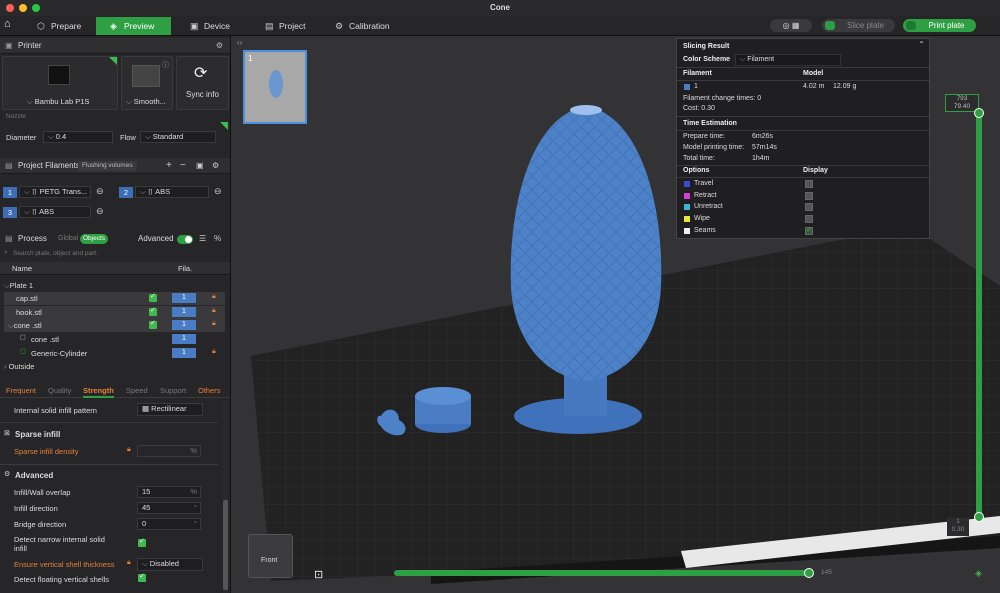  I want to click on filament-select-3: ⌵ ▯ ABS, so click(55, 212).